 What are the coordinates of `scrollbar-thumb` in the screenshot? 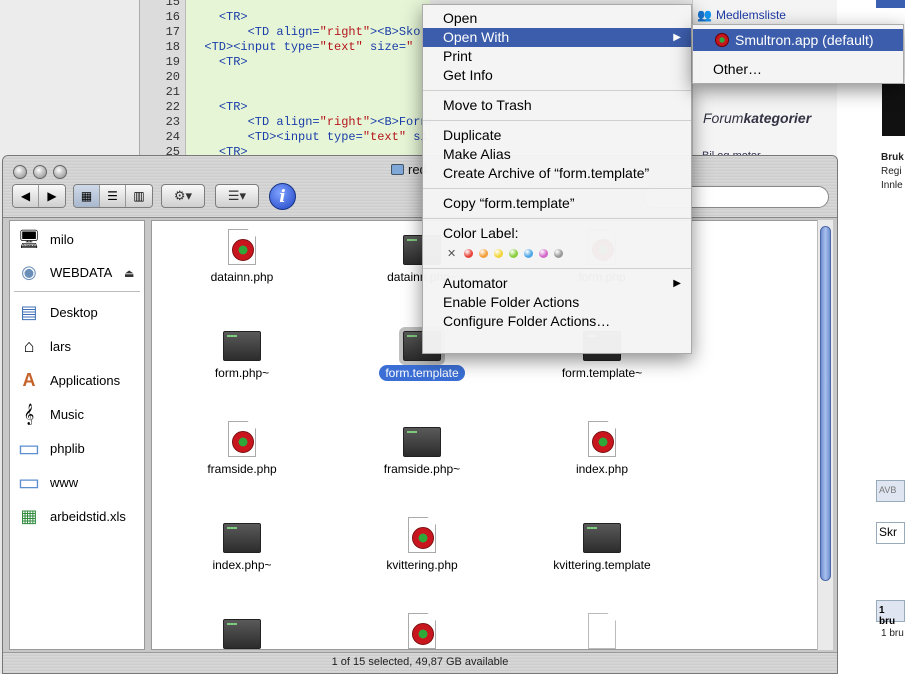 It's located at (825, 403).